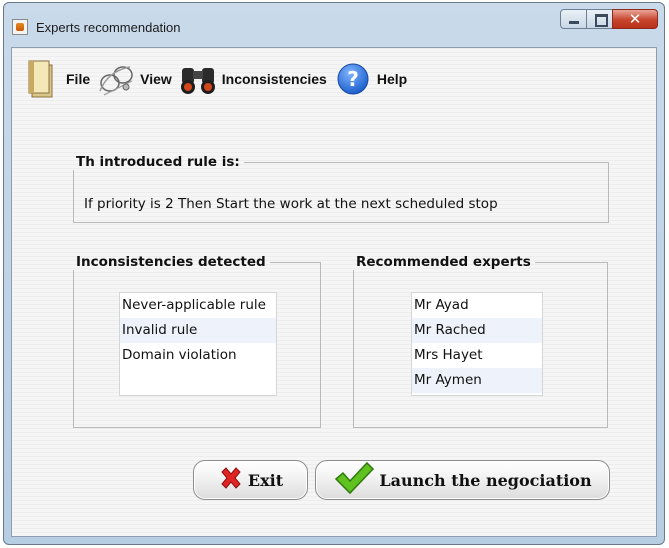  I want to click on menu-inconsistencies: Inconsistencies, so click(252, 79).